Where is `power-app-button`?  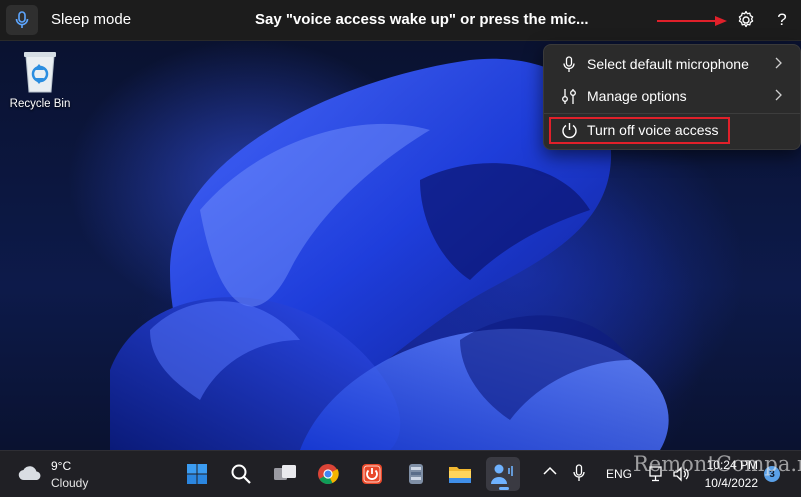 power-app-button is located at coordinates (372, 474).